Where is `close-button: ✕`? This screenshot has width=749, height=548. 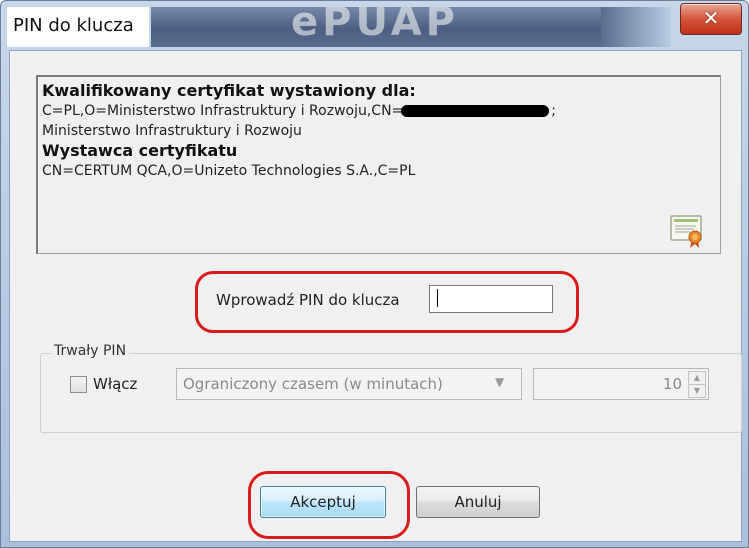 close-button: ✕ is located at coordinates (711, 19).